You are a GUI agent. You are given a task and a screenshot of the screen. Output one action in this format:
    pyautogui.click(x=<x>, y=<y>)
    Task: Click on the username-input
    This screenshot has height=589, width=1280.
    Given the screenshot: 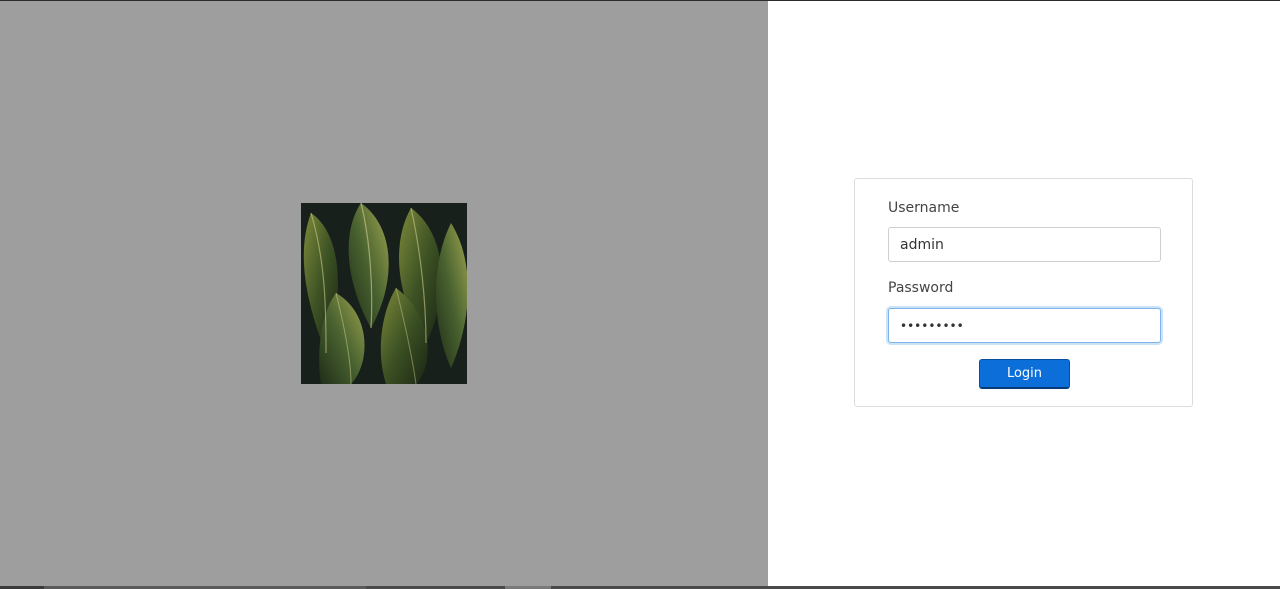 What is the action you would take?
    pyautogui.click(x=1024, y=244)
    